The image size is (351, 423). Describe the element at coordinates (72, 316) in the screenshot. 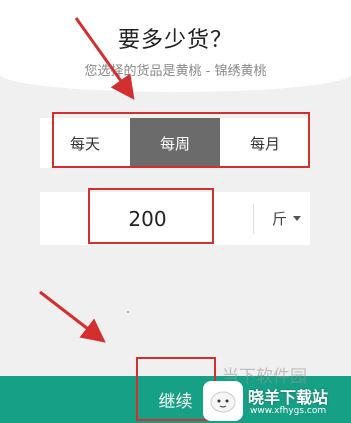

I see `annotation-arrow-bottom` at that location.